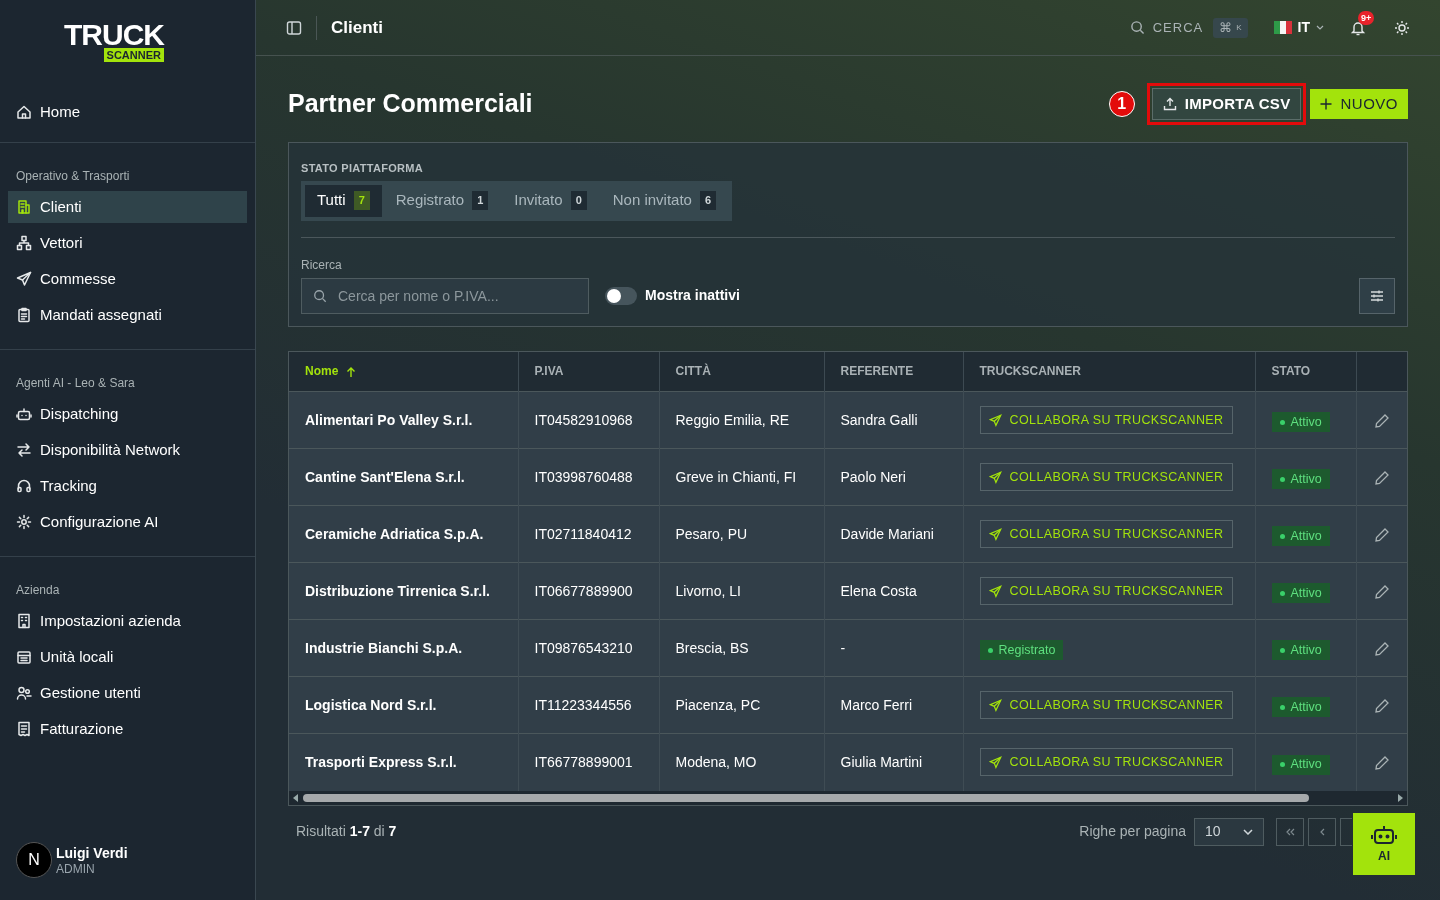  What do you see at coordinates (741, 371) in the screenshot?
I see `column-header: CITTÀ` at bounding box center [741, 371].